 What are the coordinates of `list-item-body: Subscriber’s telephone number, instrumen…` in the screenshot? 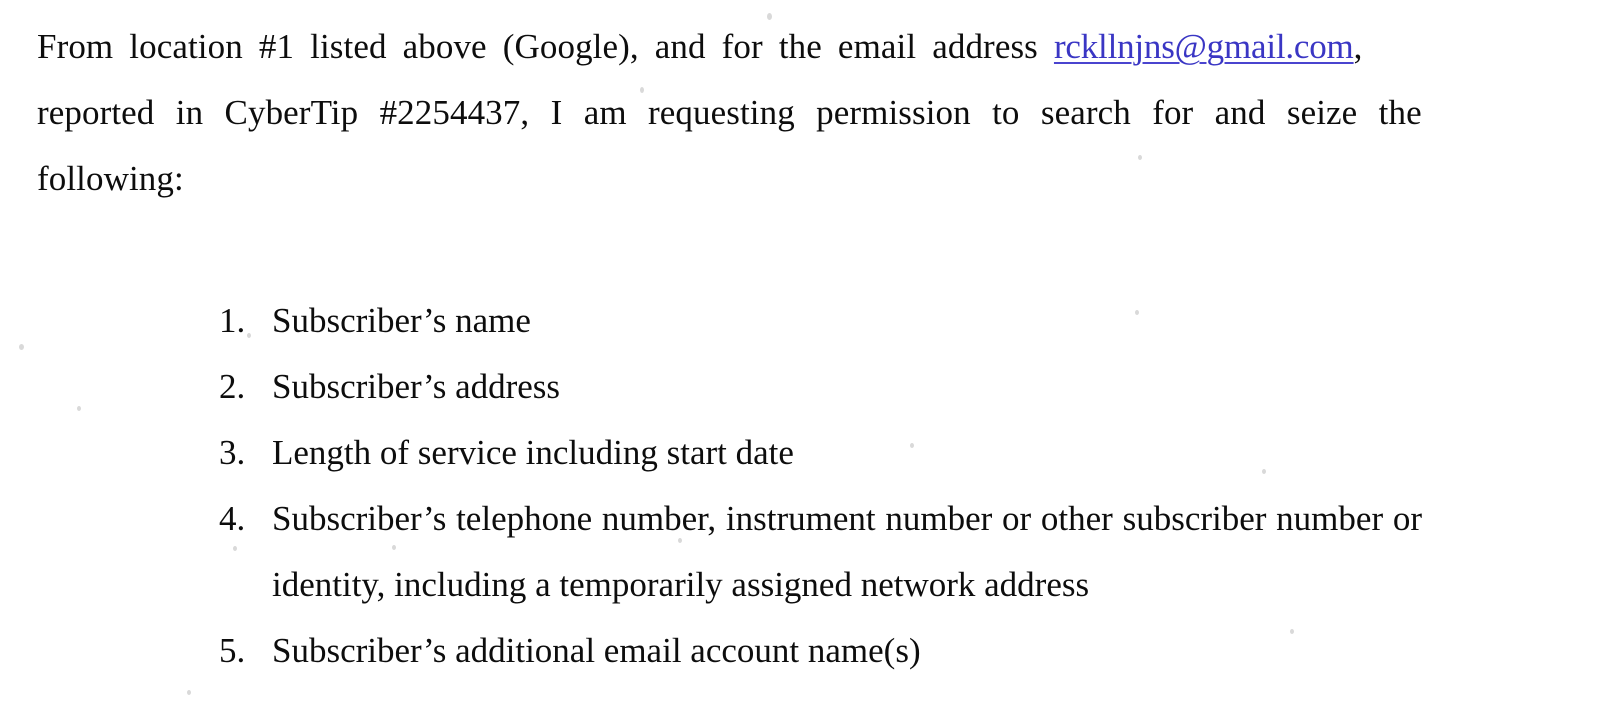 It's located at (926, 552).